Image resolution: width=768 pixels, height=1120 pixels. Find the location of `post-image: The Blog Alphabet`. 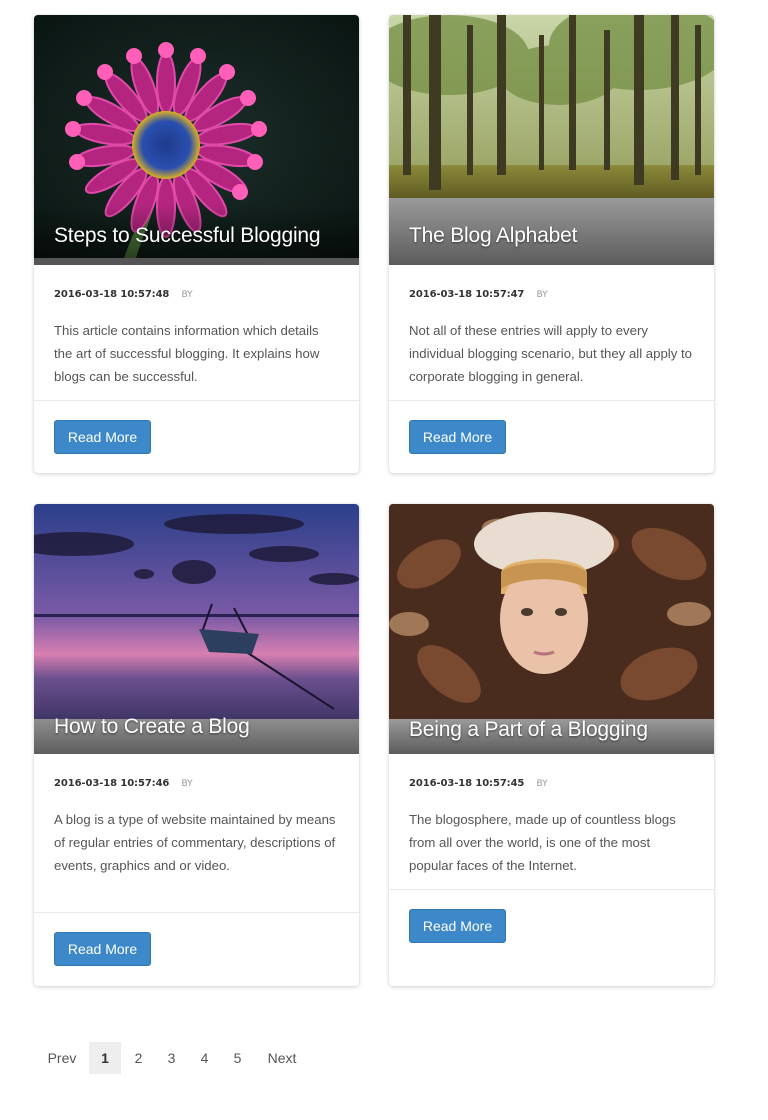

post-image: The Blog Alphabet is located at coordinates (551, 140).